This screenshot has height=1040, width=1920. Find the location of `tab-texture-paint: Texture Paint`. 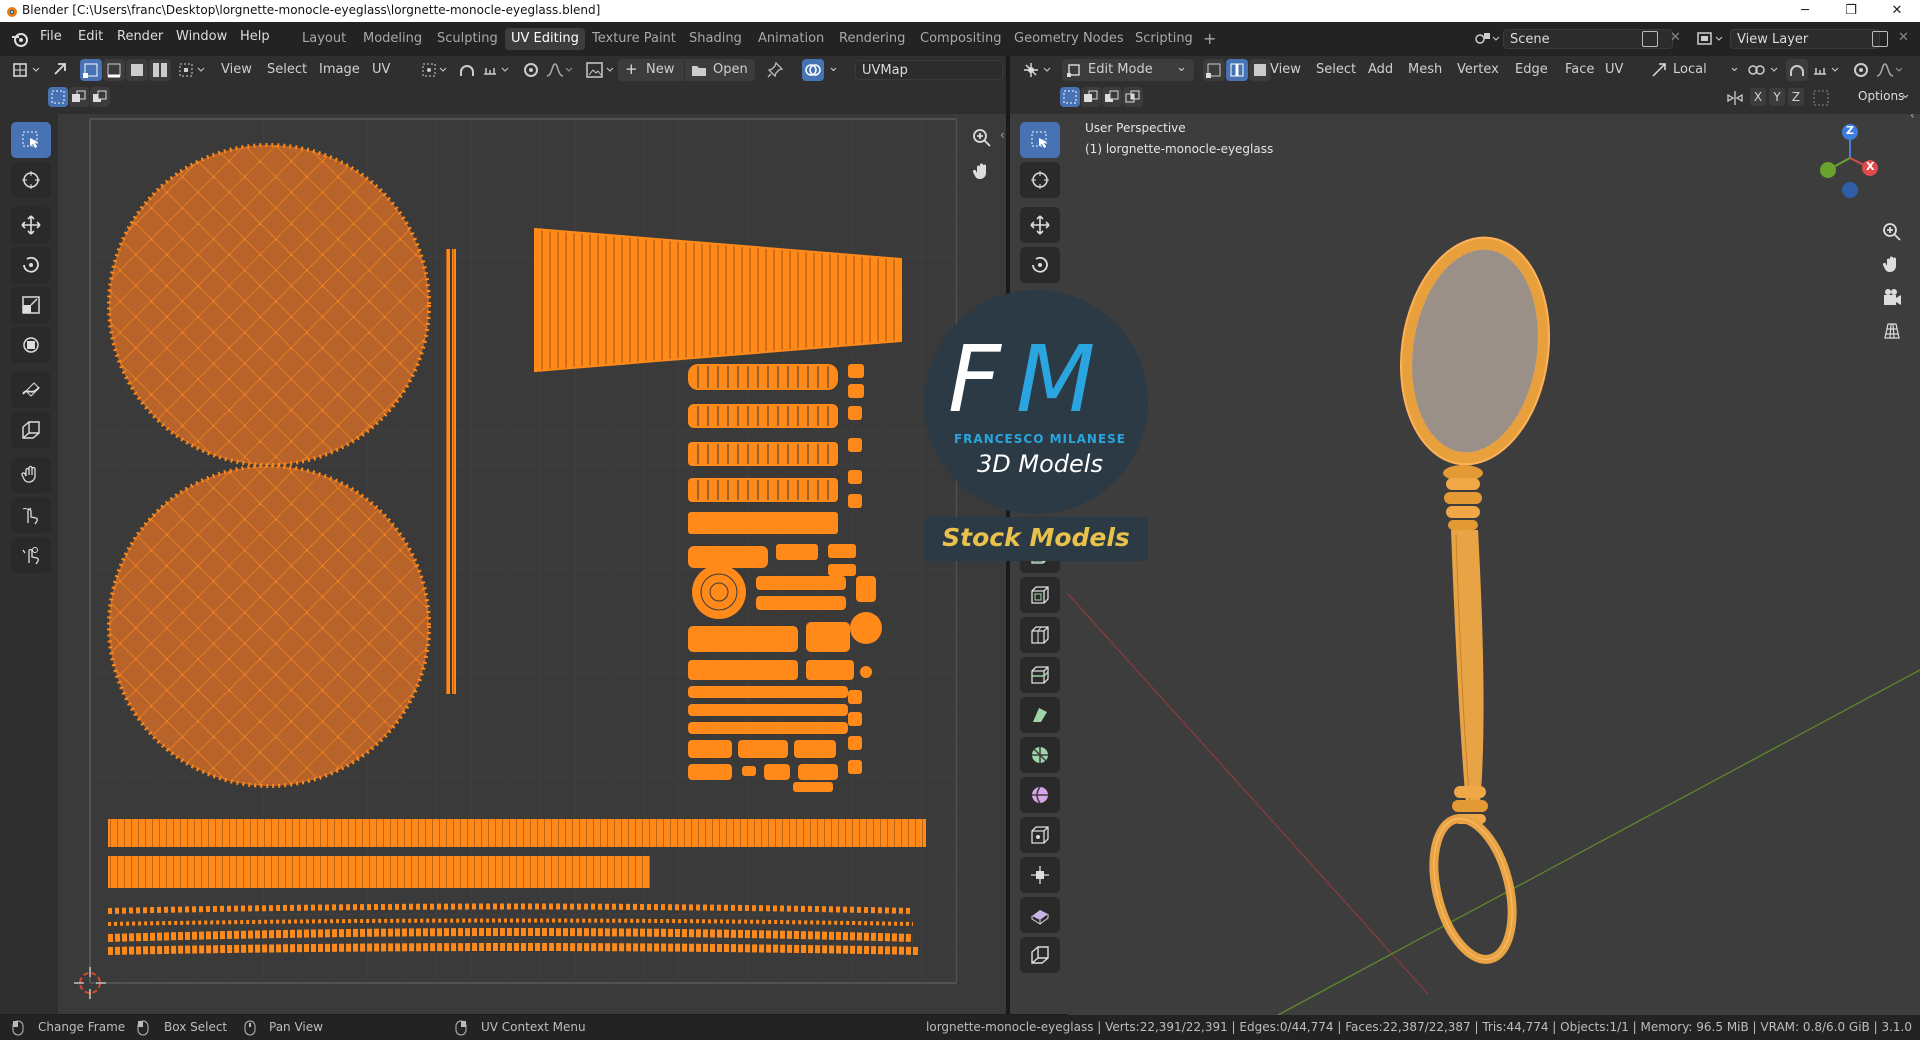

tab-texture-paint: Texture Paint is located at coordinates (634, 39).